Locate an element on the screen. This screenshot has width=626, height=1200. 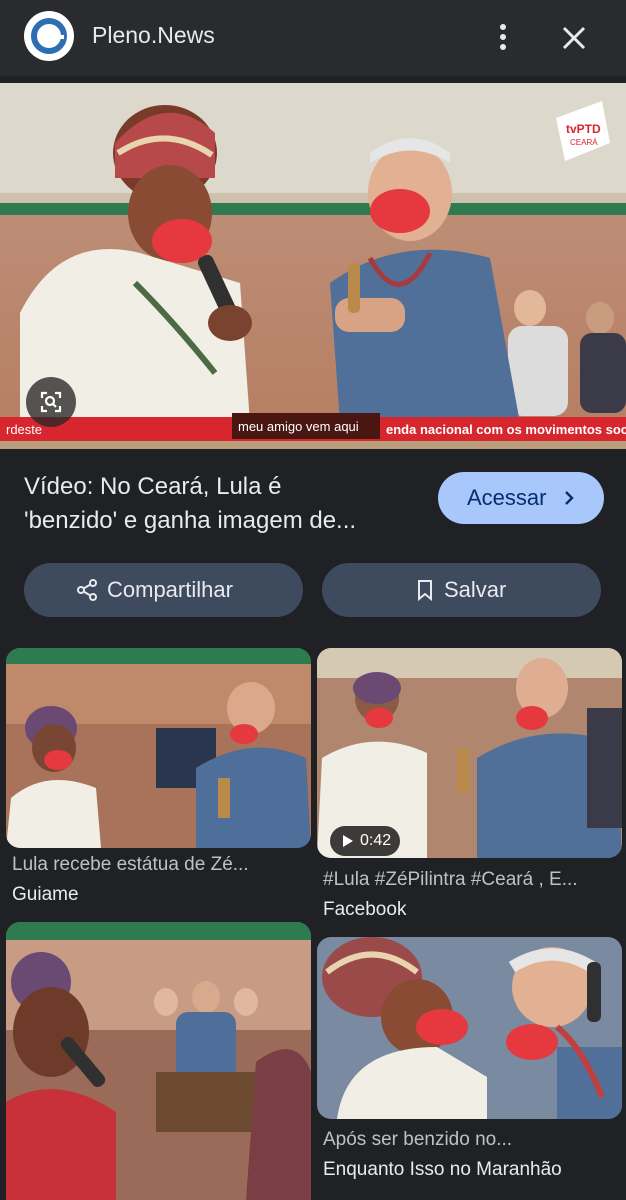
video-duration-badge: 0:42 is located at coordinates (365, 841).